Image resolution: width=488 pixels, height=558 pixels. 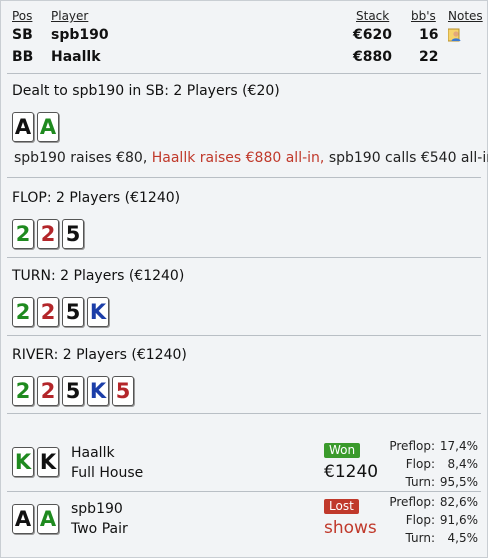 What do you see at coordinates (35, 462) in the screenshot?
I see `showdown-cards-haallk: K K` at bounding box center [35, 462].